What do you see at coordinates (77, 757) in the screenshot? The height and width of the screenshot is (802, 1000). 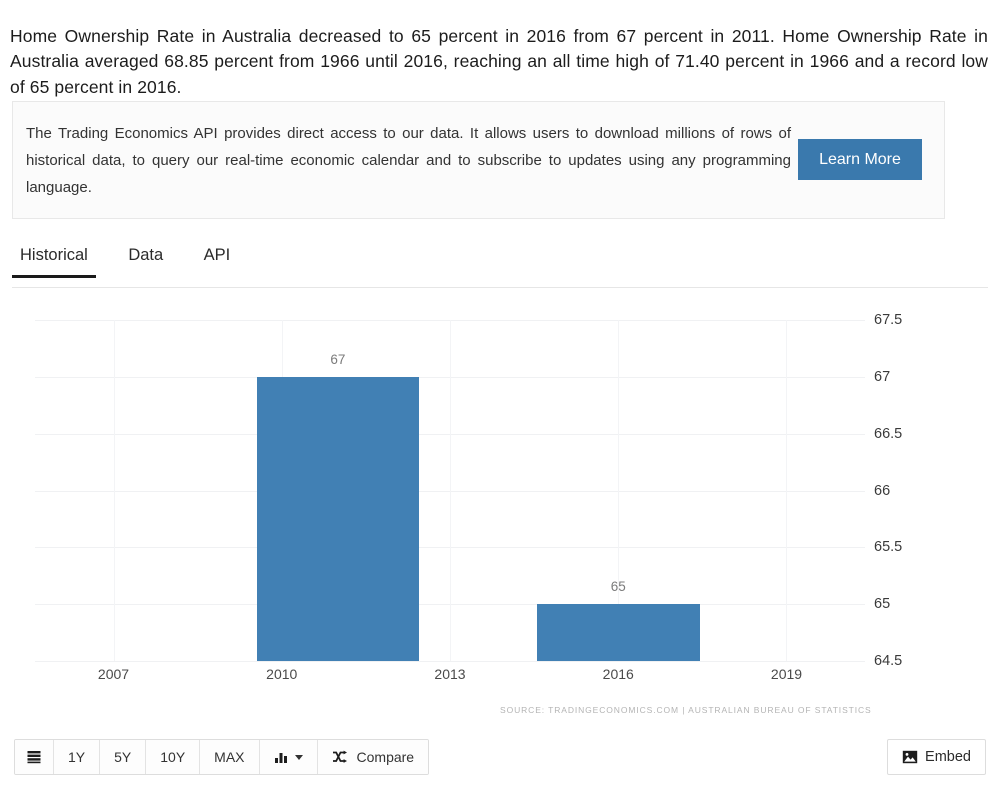 I see `range-1y-button: 1Y` at bounding box center [77, 757].